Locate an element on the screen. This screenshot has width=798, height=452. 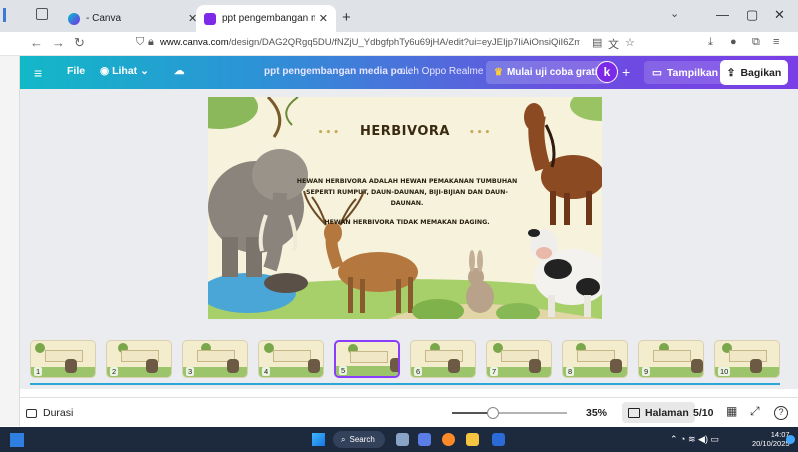
page-number: 6 is located at coordinates (418, 371).